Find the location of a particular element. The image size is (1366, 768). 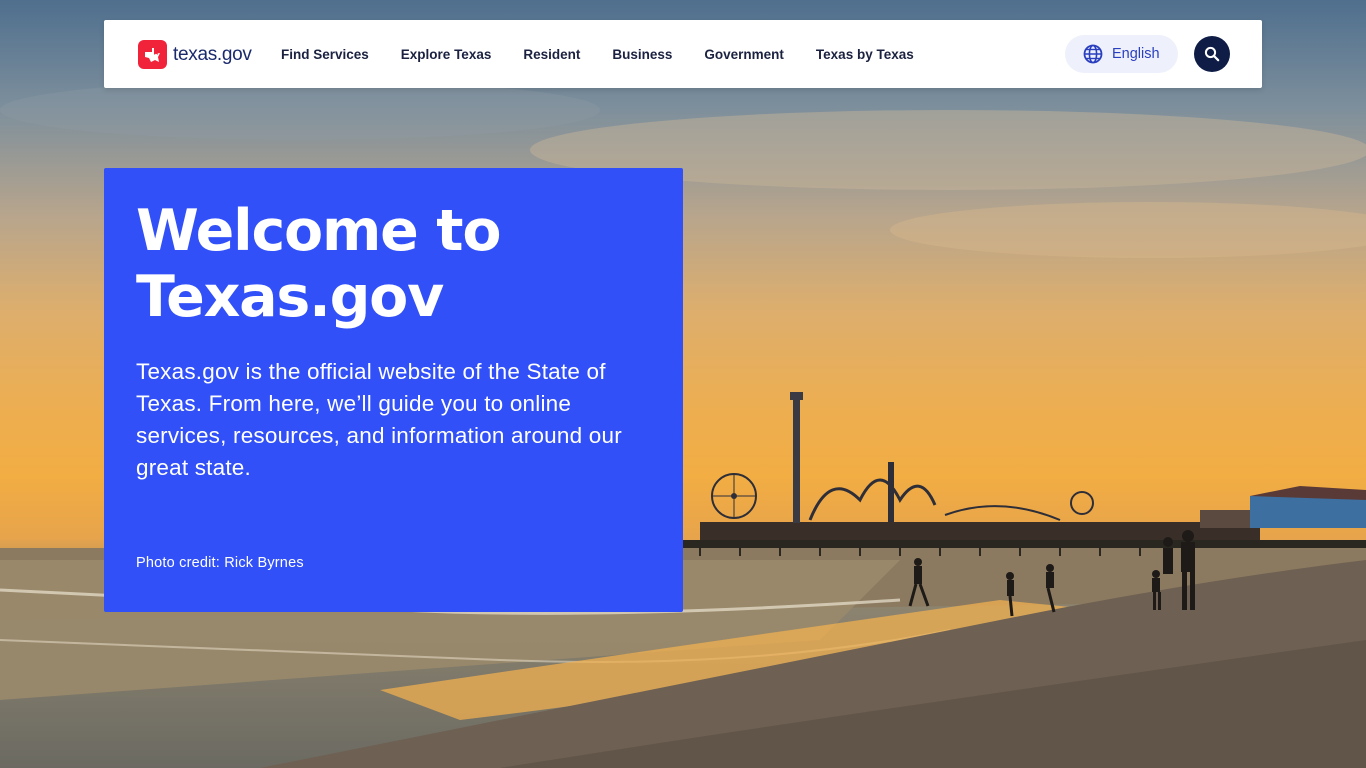

texas-star-icon is located at coordinates (152, 54).